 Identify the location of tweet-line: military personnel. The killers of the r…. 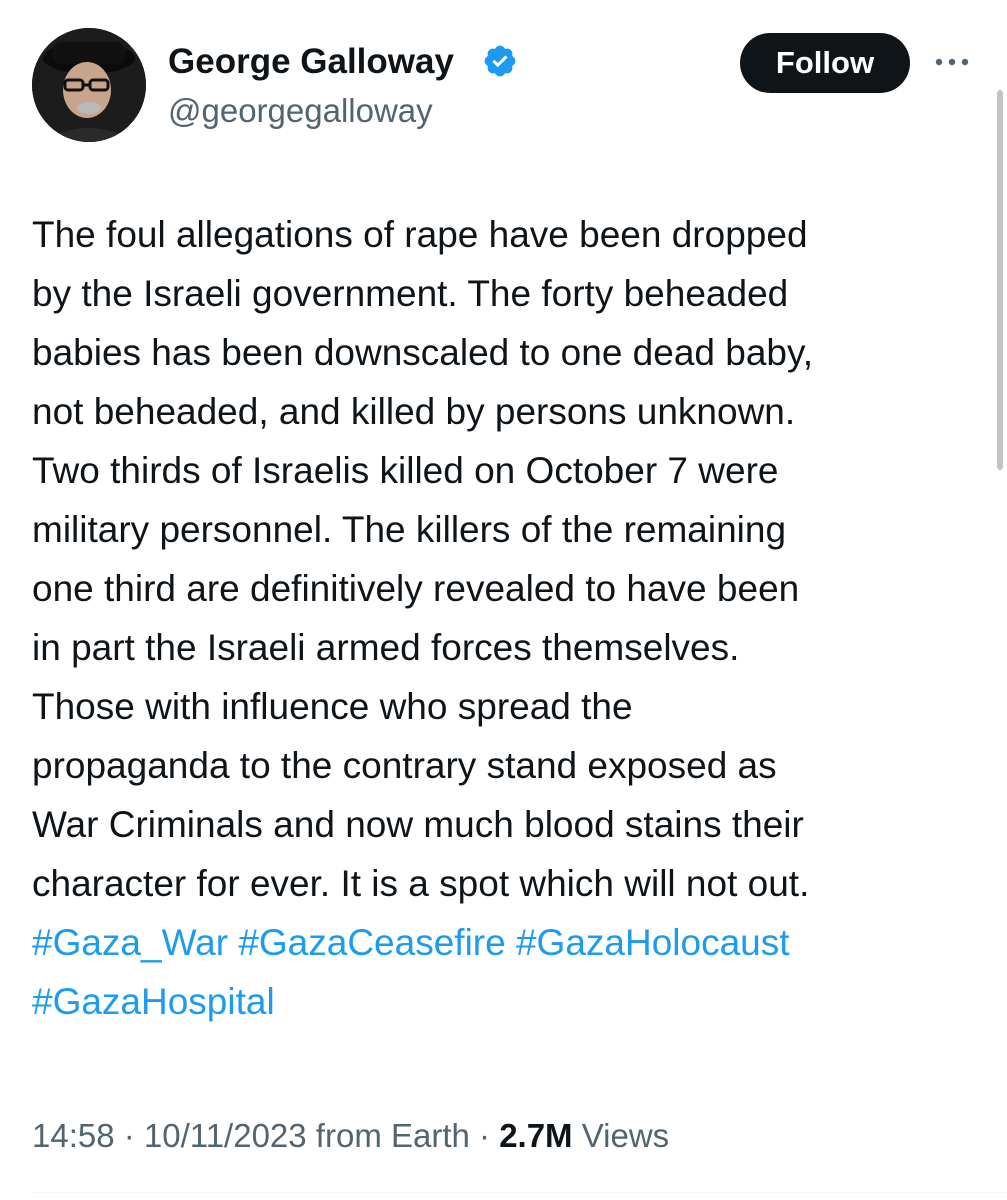
(409, 529).